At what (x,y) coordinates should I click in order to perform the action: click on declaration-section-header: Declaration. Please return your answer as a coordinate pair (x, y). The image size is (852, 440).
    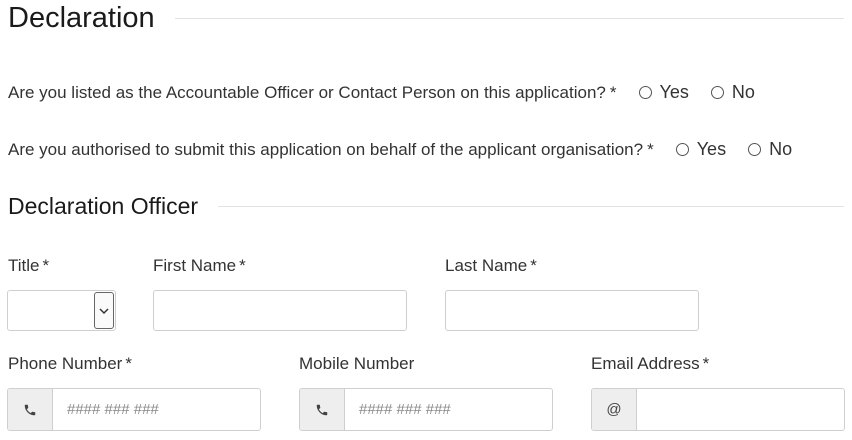
    Looking at the image, I should click on (426, 18).